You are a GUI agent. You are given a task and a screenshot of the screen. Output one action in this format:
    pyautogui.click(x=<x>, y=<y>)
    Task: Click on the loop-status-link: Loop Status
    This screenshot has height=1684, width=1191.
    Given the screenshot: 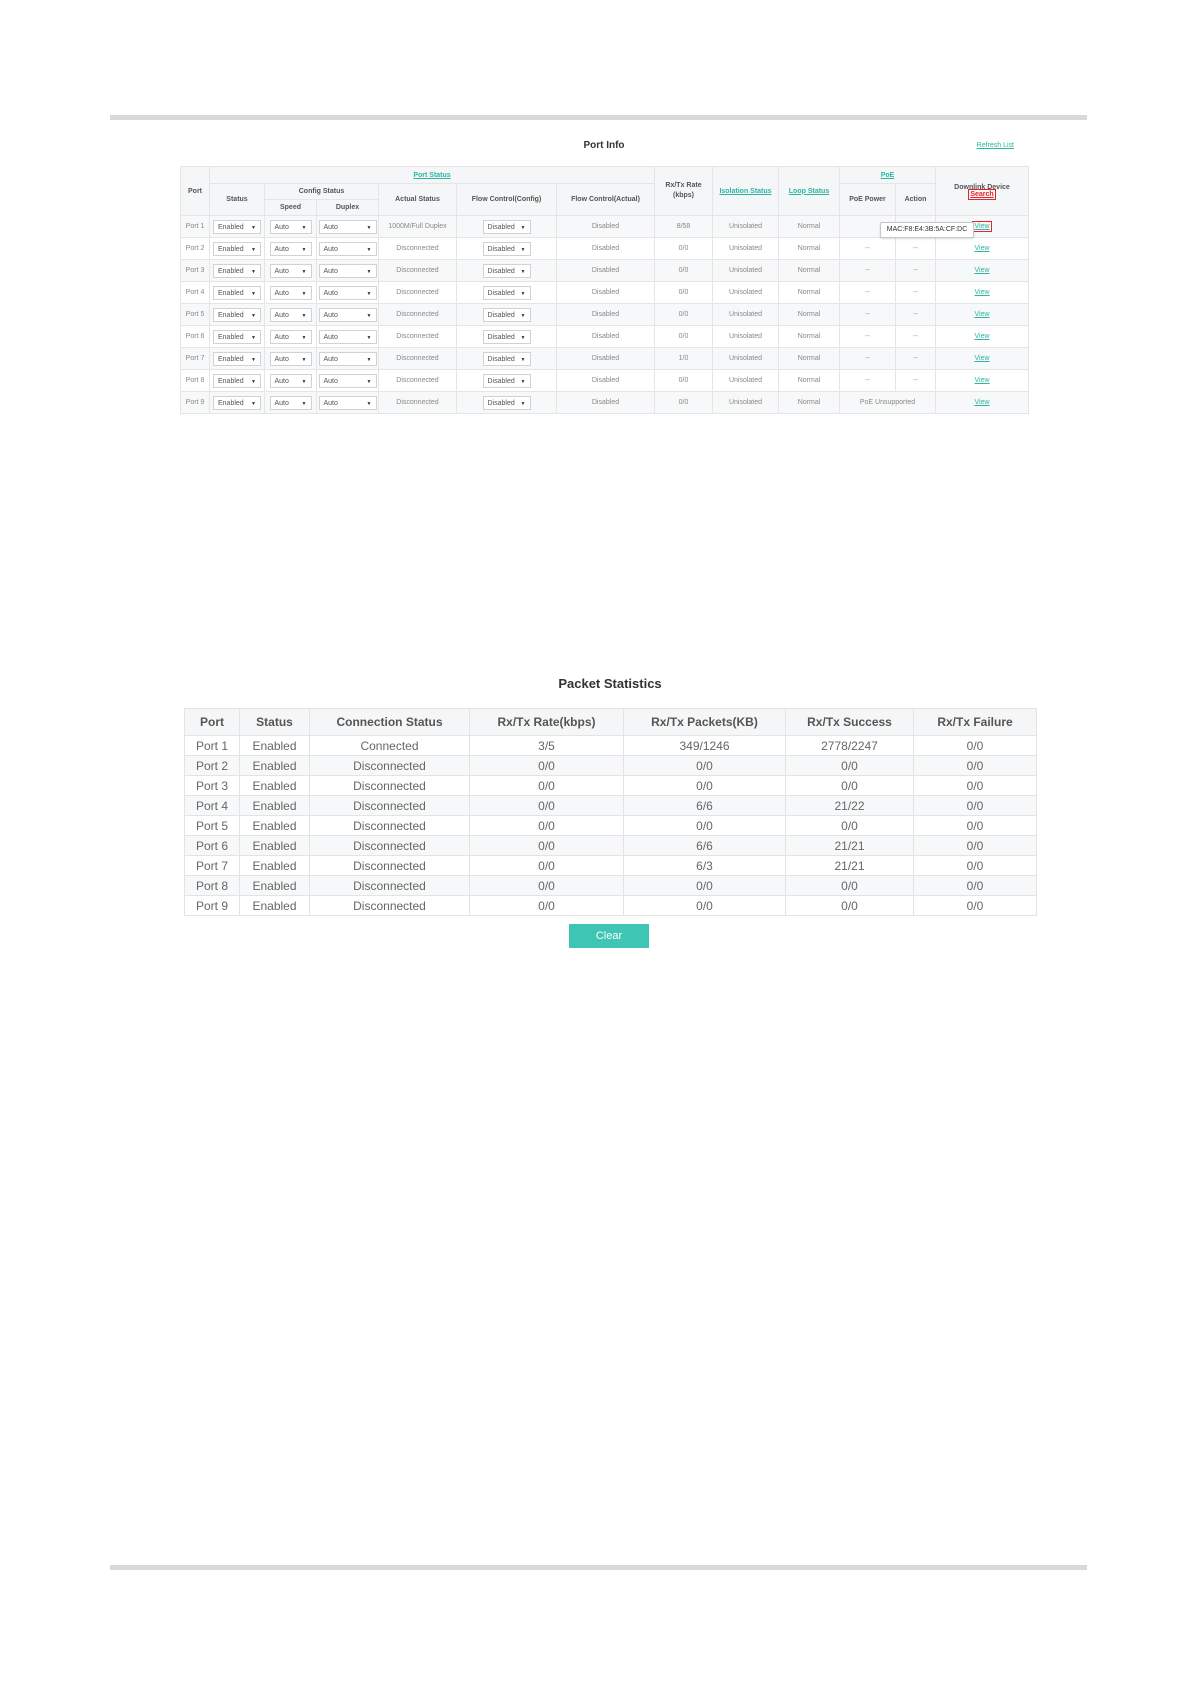 What is the action you would take?
    pyautogui.click(x=809, y=191)
    